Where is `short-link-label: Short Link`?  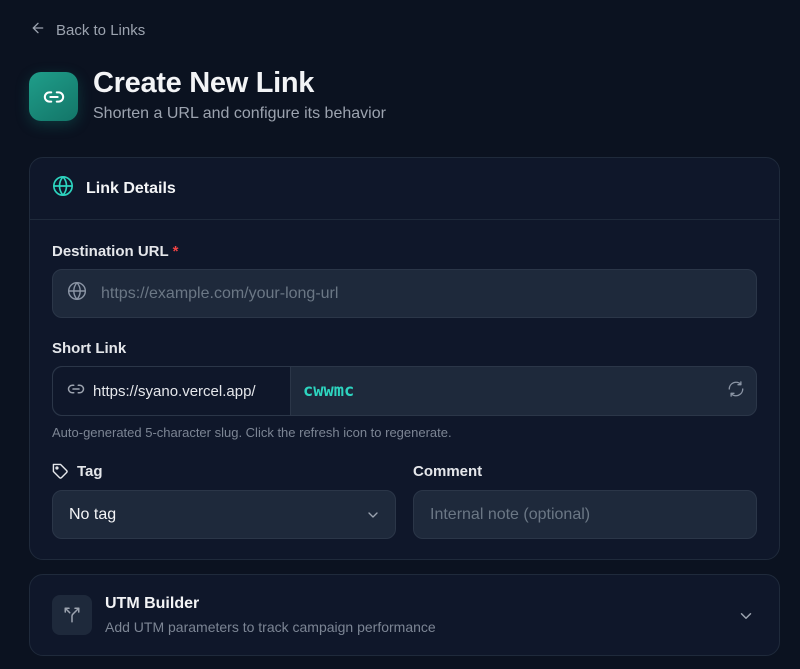 short-link-label: Short Link is located at coordinates (89, 348).